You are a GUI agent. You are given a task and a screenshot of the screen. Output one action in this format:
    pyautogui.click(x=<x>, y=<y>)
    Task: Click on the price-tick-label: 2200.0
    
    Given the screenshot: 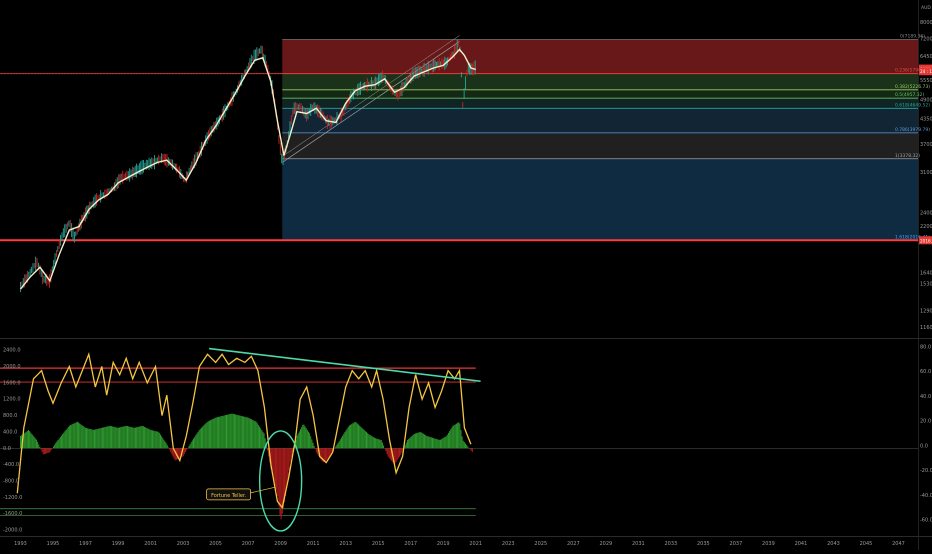 What is the action you would take?
    pyautogui.click(x=926, y=227)
    